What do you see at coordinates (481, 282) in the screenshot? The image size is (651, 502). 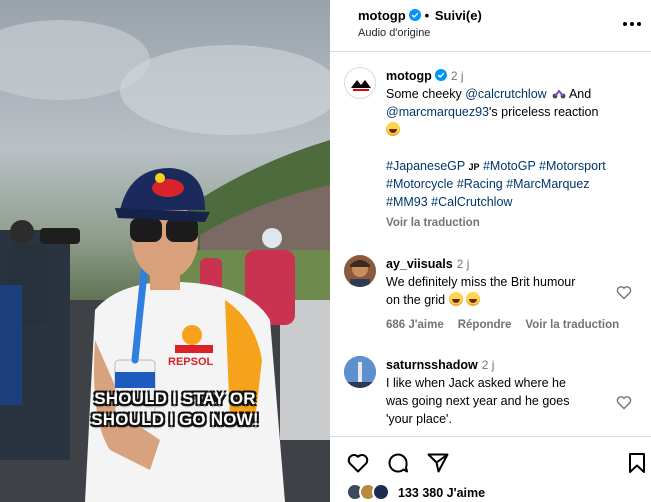 I see `comment-text-line-1: We definitely miss the Brit humour` at bounding box center [481, 282].